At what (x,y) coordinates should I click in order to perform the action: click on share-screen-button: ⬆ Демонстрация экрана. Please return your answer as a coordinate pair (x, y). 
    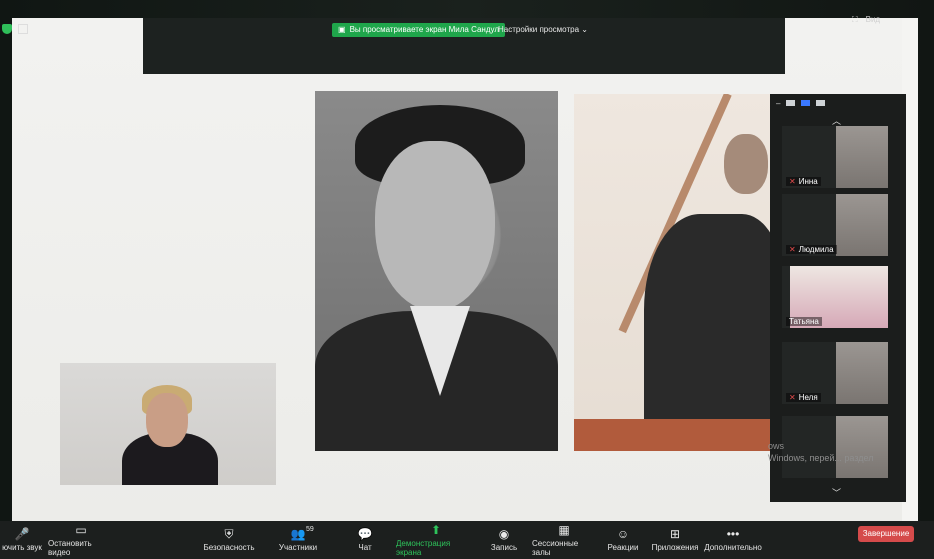
    Looking at the image, I should click on (436, 540).